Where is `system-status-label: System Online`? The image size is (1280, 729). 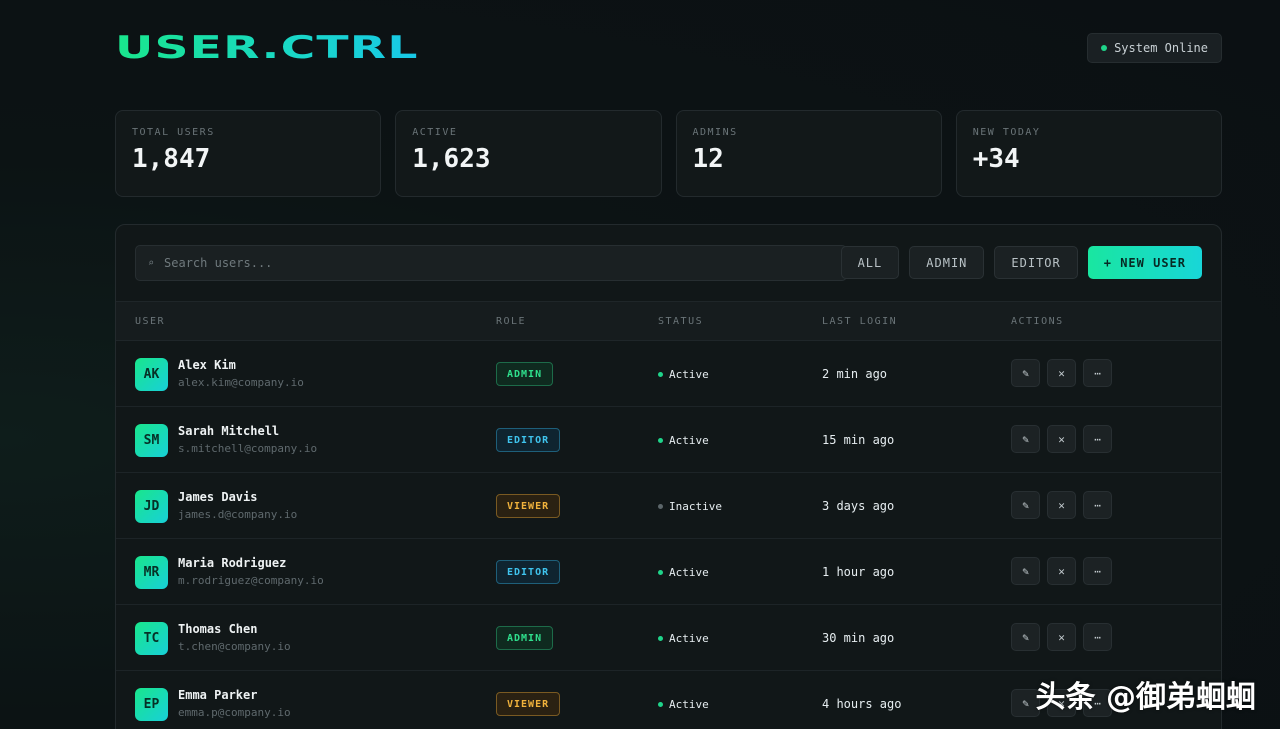
system-status-label: System Online is located at coordinates (1161, 48).